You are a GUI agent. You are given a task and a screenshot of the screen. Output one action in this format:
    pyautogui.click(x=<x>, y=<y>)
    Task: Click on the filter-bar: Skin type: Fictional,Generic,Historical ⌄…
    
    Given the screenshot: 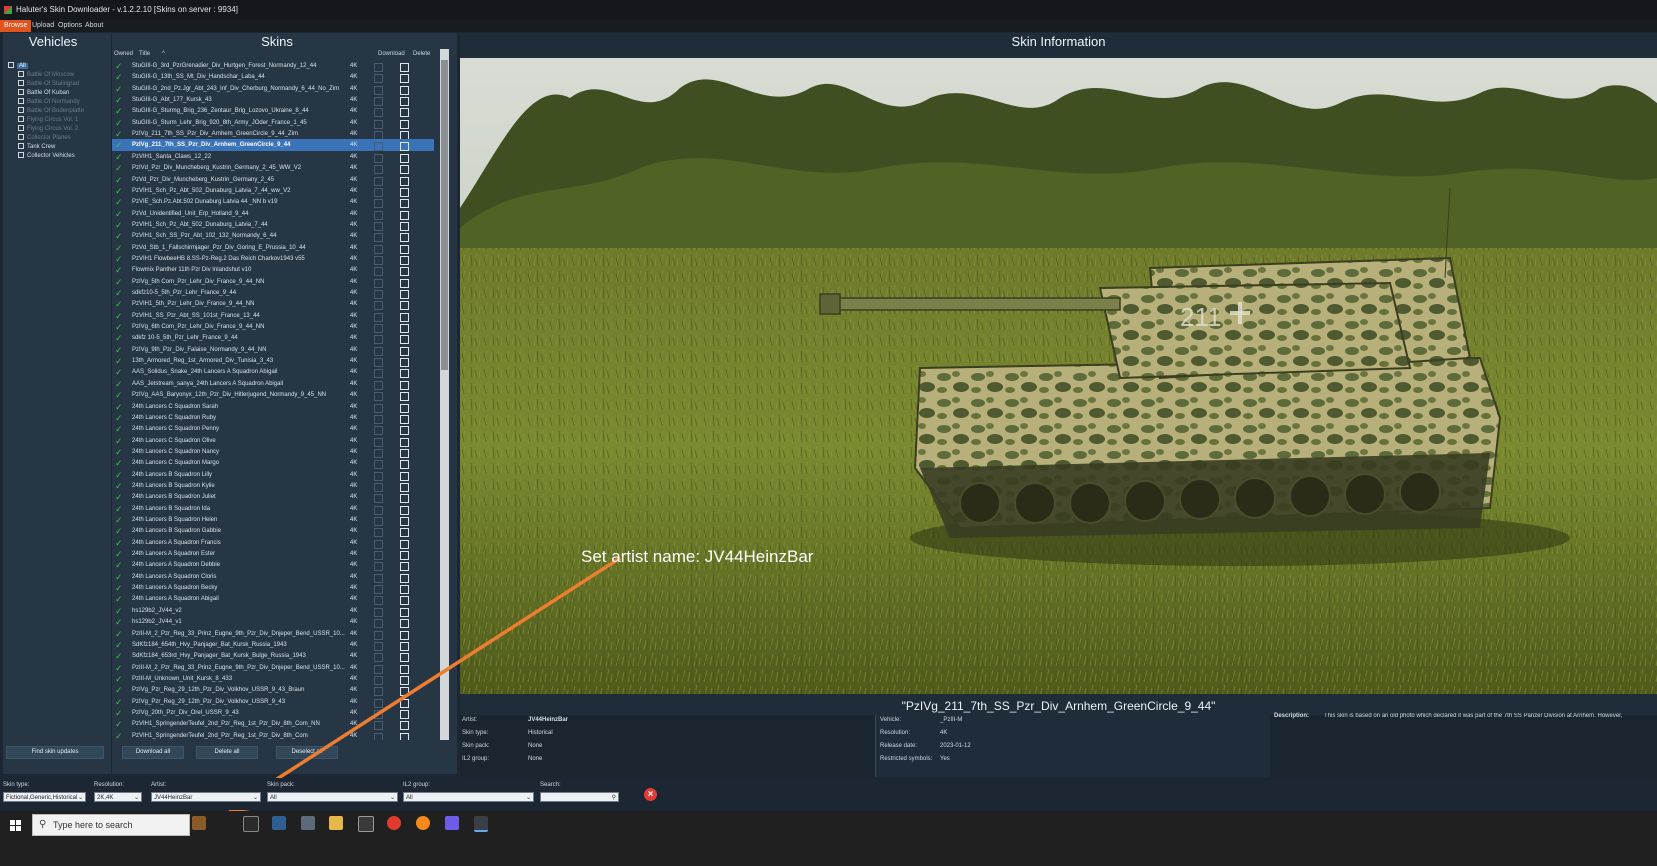 What is the action you would take?
    pyautogui.click(x=828, y=794)
    